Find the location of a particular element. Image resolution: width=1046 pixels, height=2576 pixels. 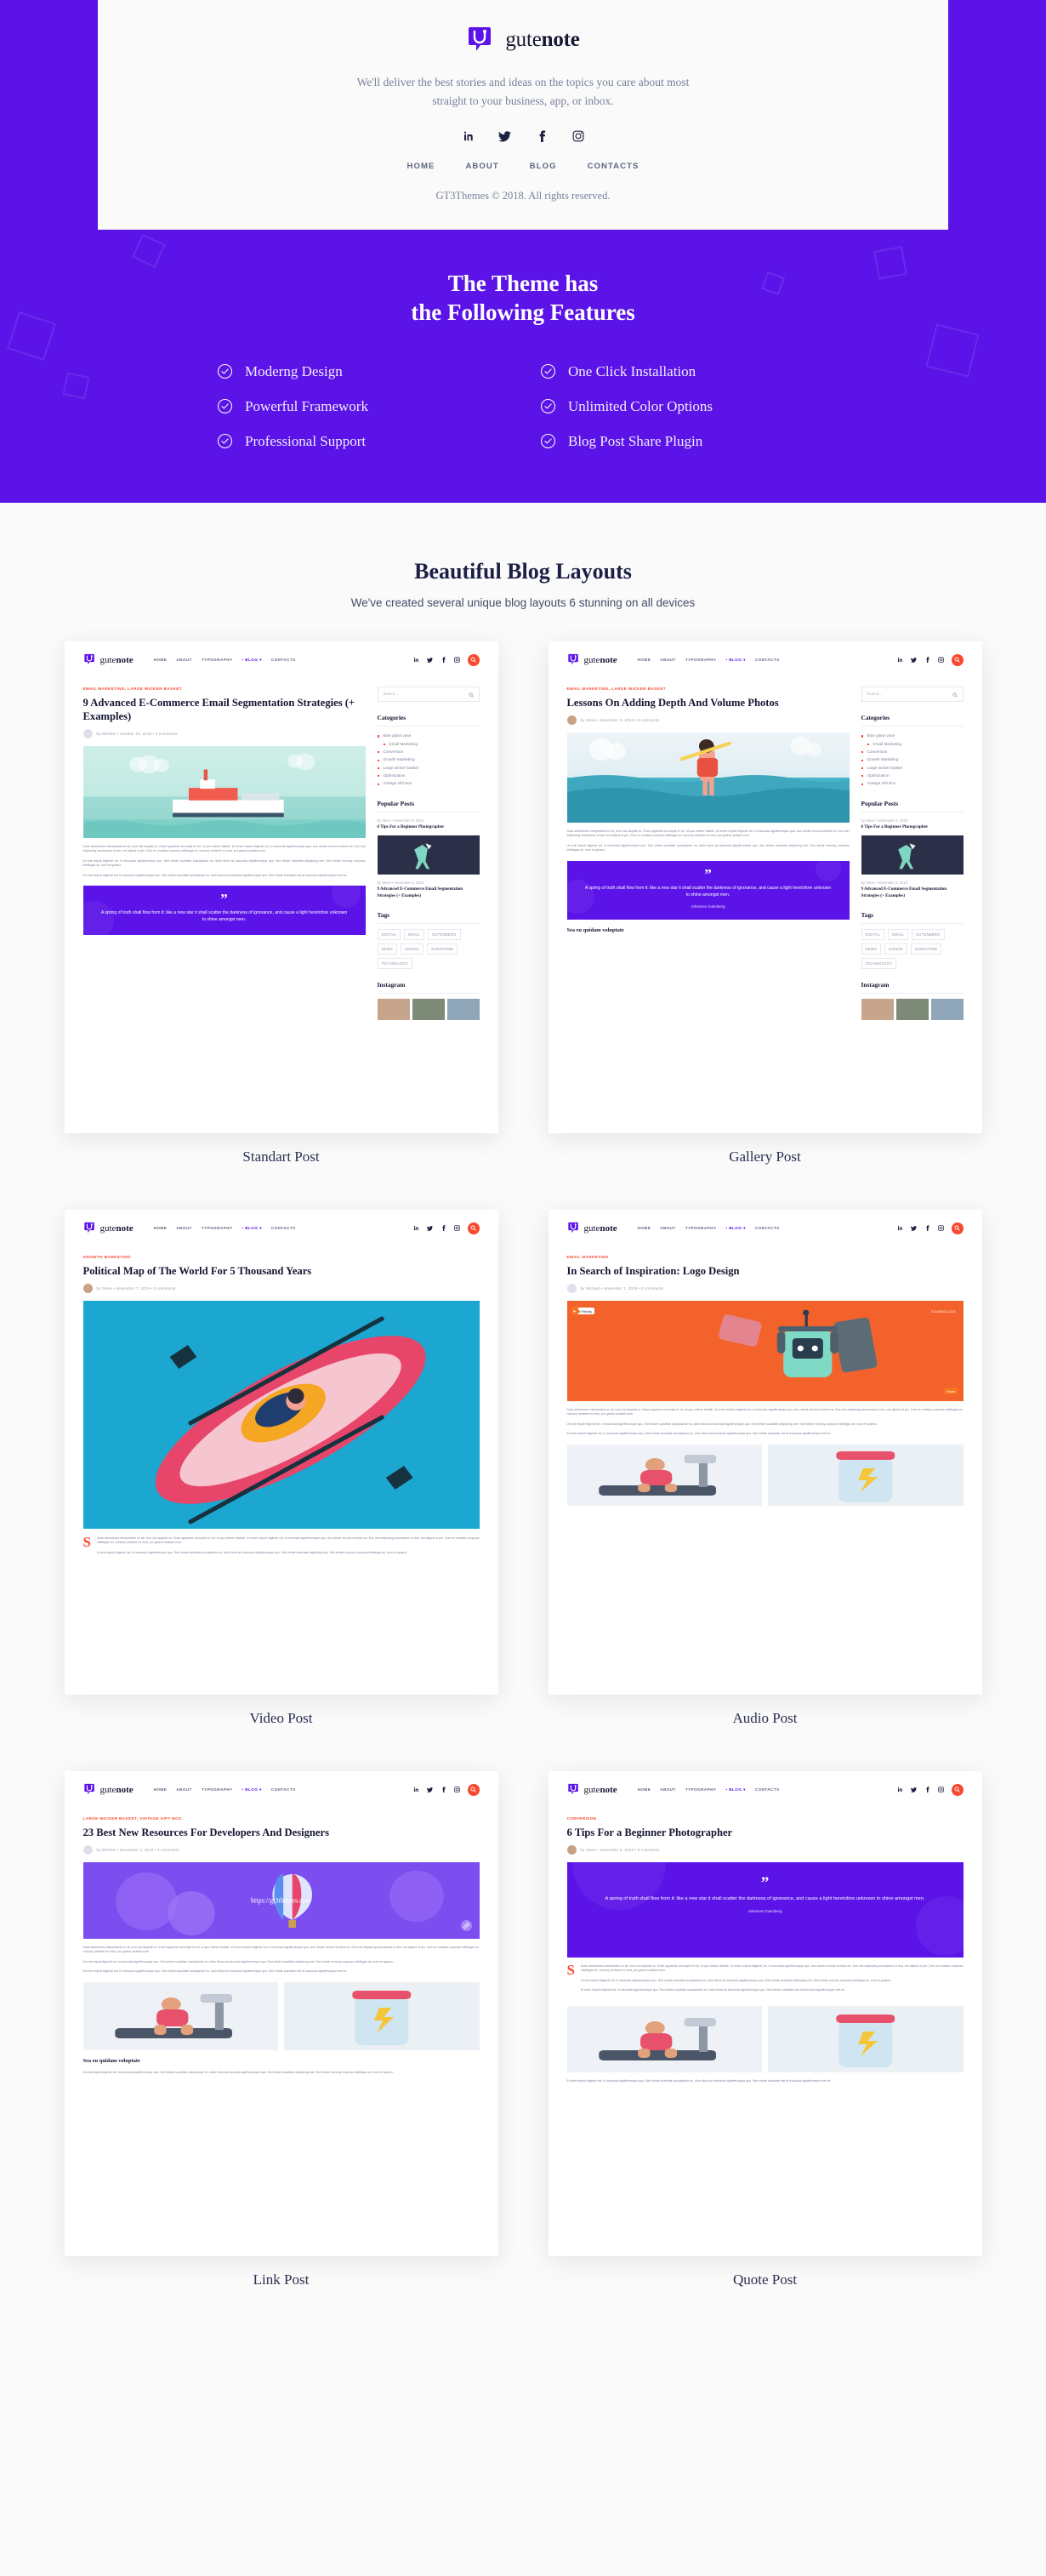

tag-chip: DIGITAL is located at coordinates (873, 935).